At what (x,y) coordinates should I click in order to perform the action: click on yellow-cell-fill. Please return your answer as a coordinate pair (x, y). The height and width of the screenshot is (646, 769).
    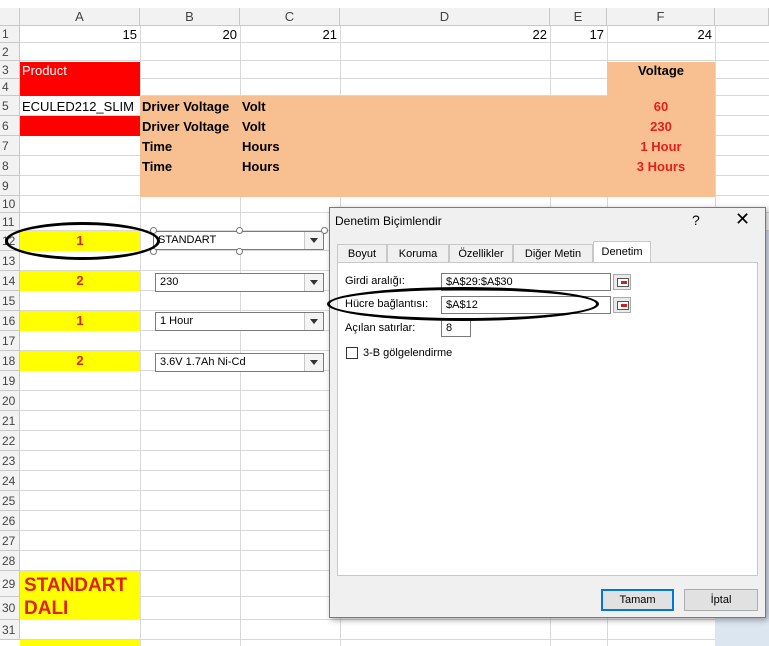
    Looking at the image, I should click on (80, 643).